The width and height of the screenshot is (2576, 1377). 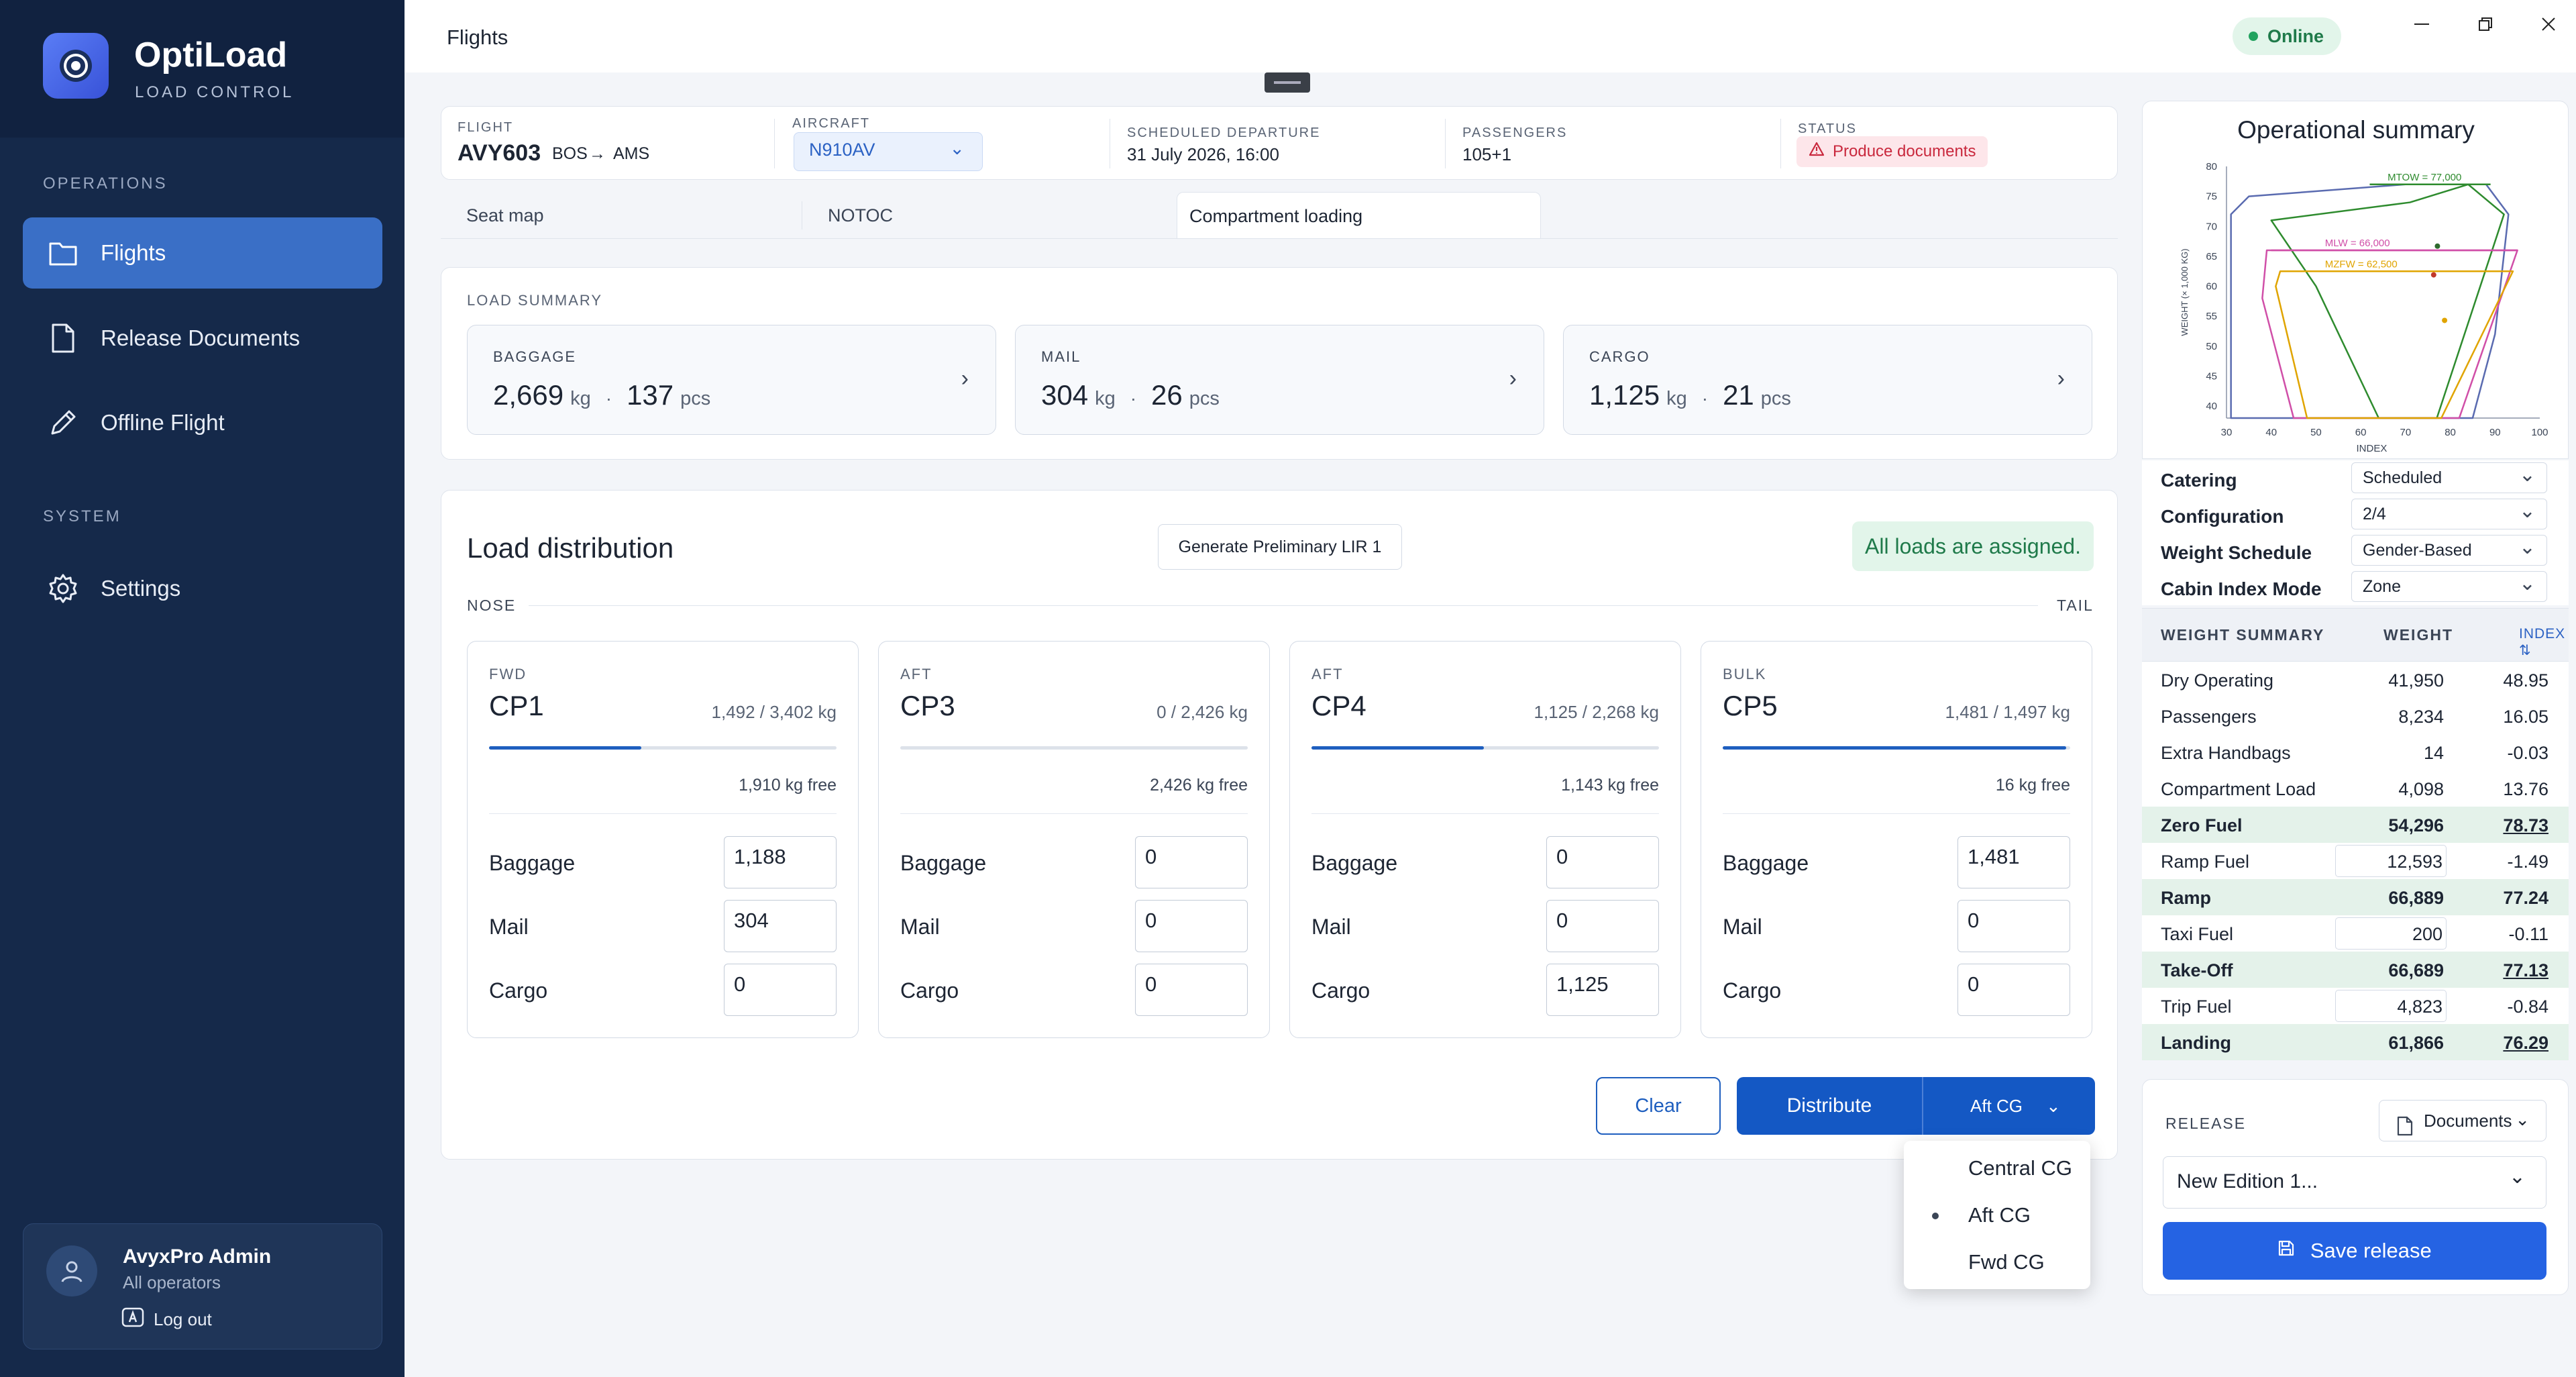 I want to click on row-weight: 12,593, so click(x=2415, y=862).